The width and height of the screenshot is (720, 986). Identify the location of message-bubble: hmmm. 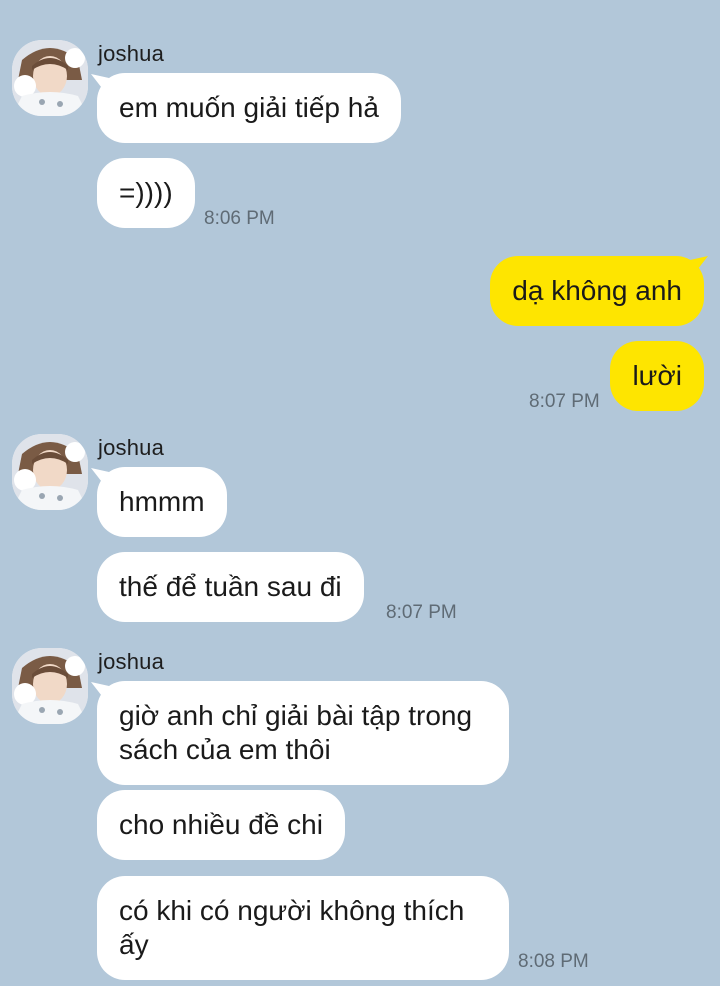
(162, 502).